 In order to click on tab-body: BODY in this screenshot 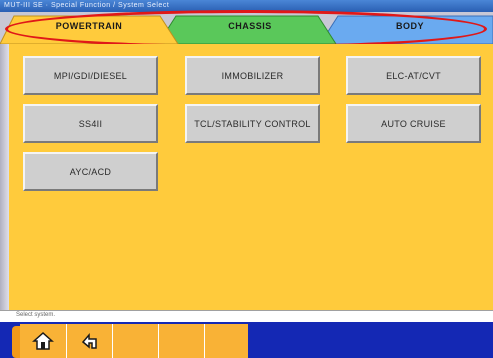, I will do `click(410, 26)`.